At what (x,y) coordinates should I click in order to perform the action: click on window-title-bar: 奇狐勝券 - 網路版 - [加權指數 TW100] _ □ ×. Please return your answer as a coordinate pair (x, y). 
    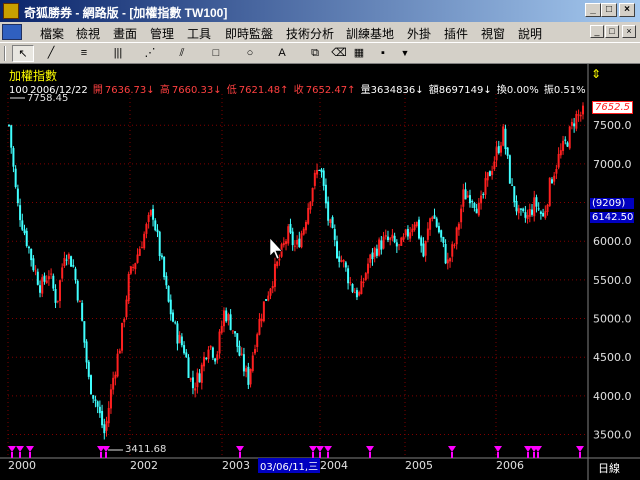
    Looking at the image, I should click on (320, 11).